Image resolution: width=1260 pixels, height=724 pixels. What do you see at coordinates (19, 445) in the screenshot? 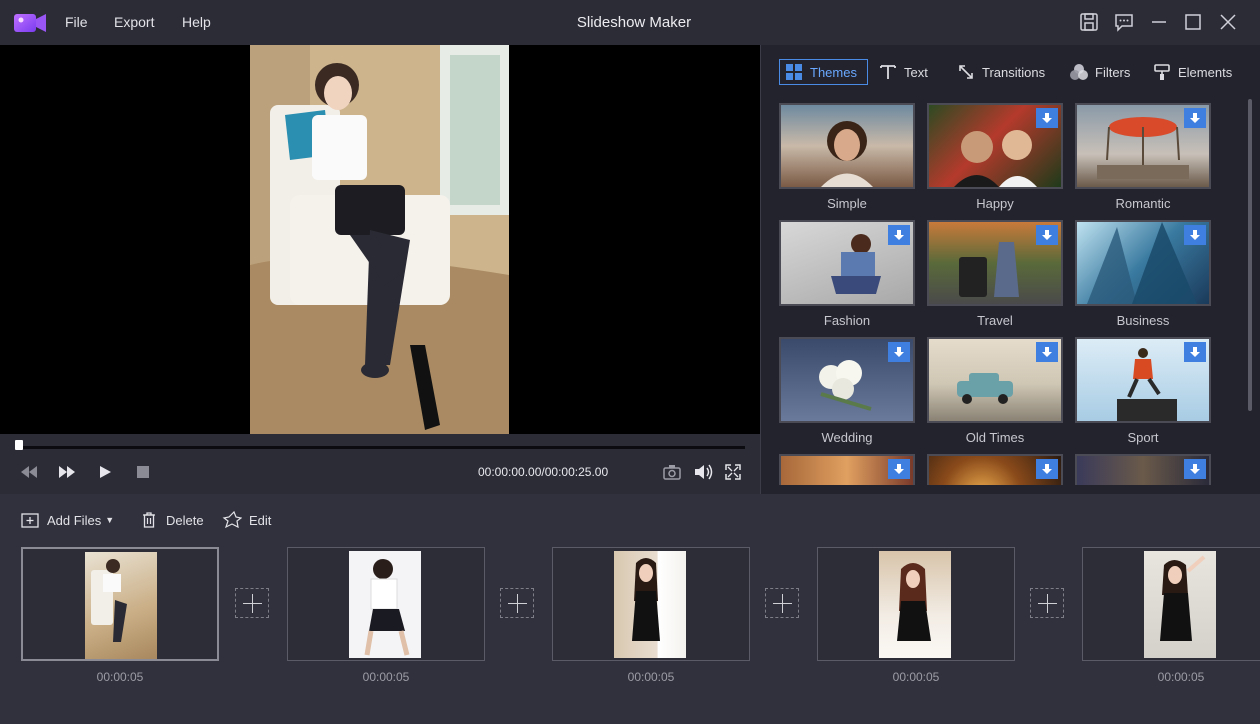
I see `seek-handle` at bounding box center [19, 445].